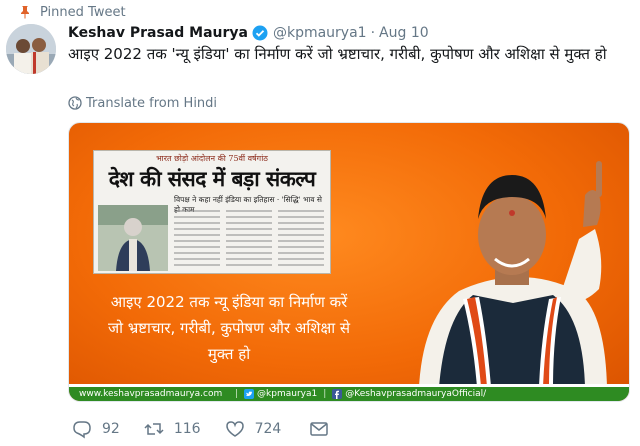  Describe the element at coordinates (82, 430) in the screenshot. I see `reply-icon` at that location.